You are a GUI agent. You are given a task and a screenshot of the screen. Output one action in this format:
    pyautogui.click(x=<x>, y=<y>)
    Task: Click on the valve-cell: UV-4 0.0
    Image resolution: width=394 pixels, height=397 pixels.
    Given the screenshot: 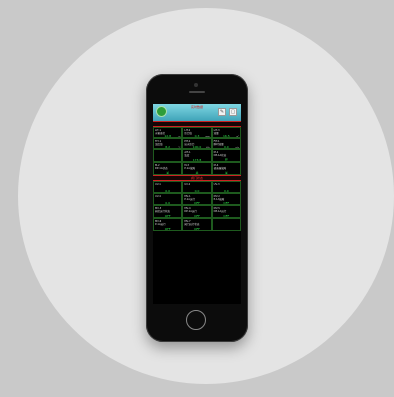 What is the action you would take?
    pyautogui.click(x=168, y=199)
    